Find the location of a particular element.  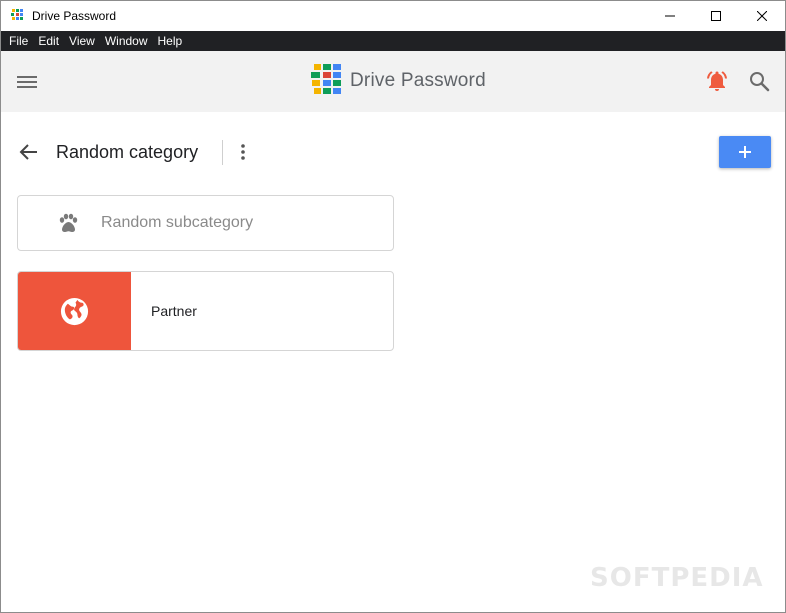

more-options-icon is located at coordinates (243, 152).